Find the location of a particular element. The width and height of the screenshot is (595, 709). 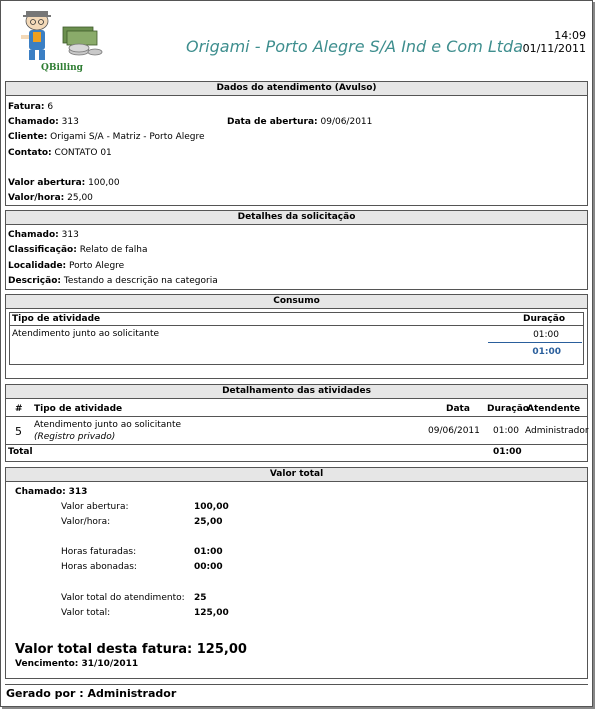

horas-abonadas-label: Horas abonadas: is located at coordinates (99, 567).